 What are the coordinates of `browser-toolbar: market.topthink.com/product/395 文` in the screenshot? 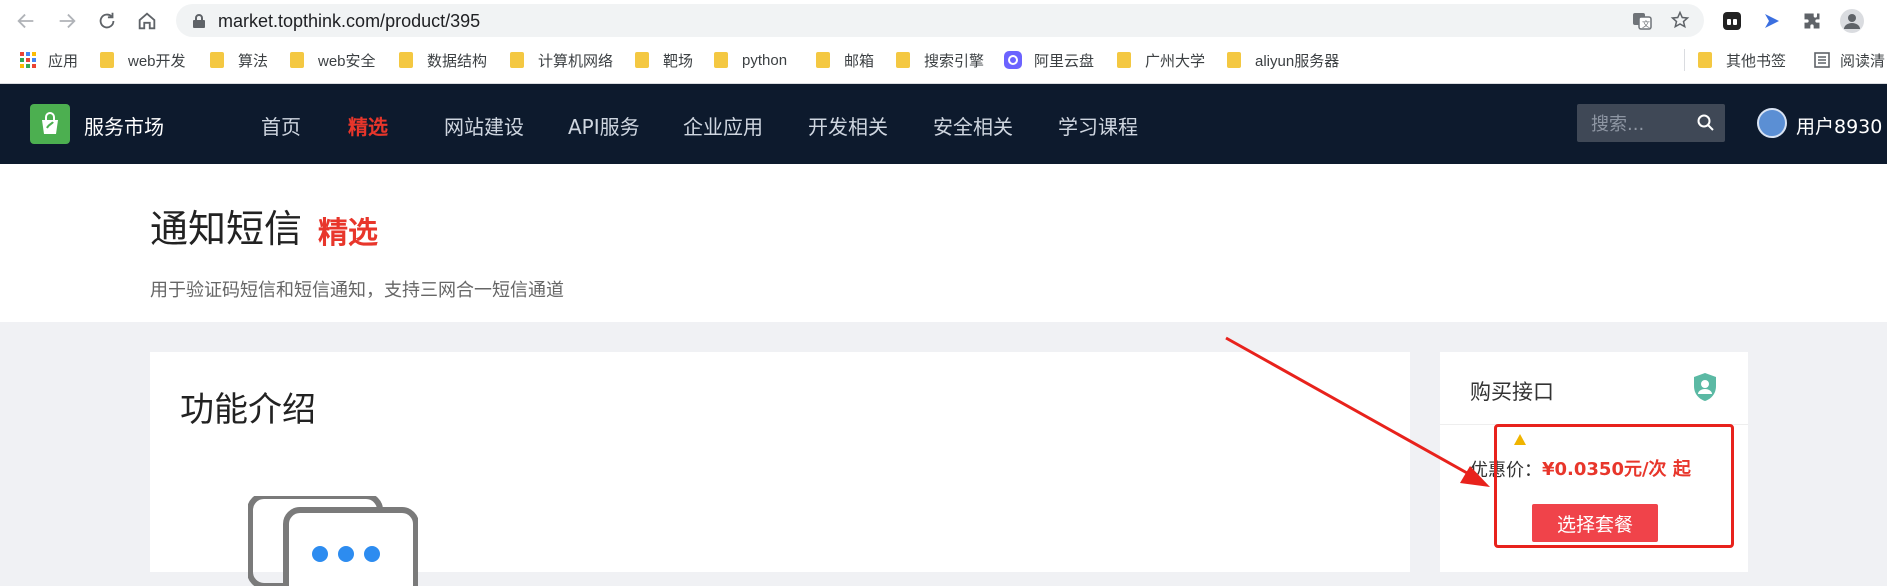 It's located at (943, 20).